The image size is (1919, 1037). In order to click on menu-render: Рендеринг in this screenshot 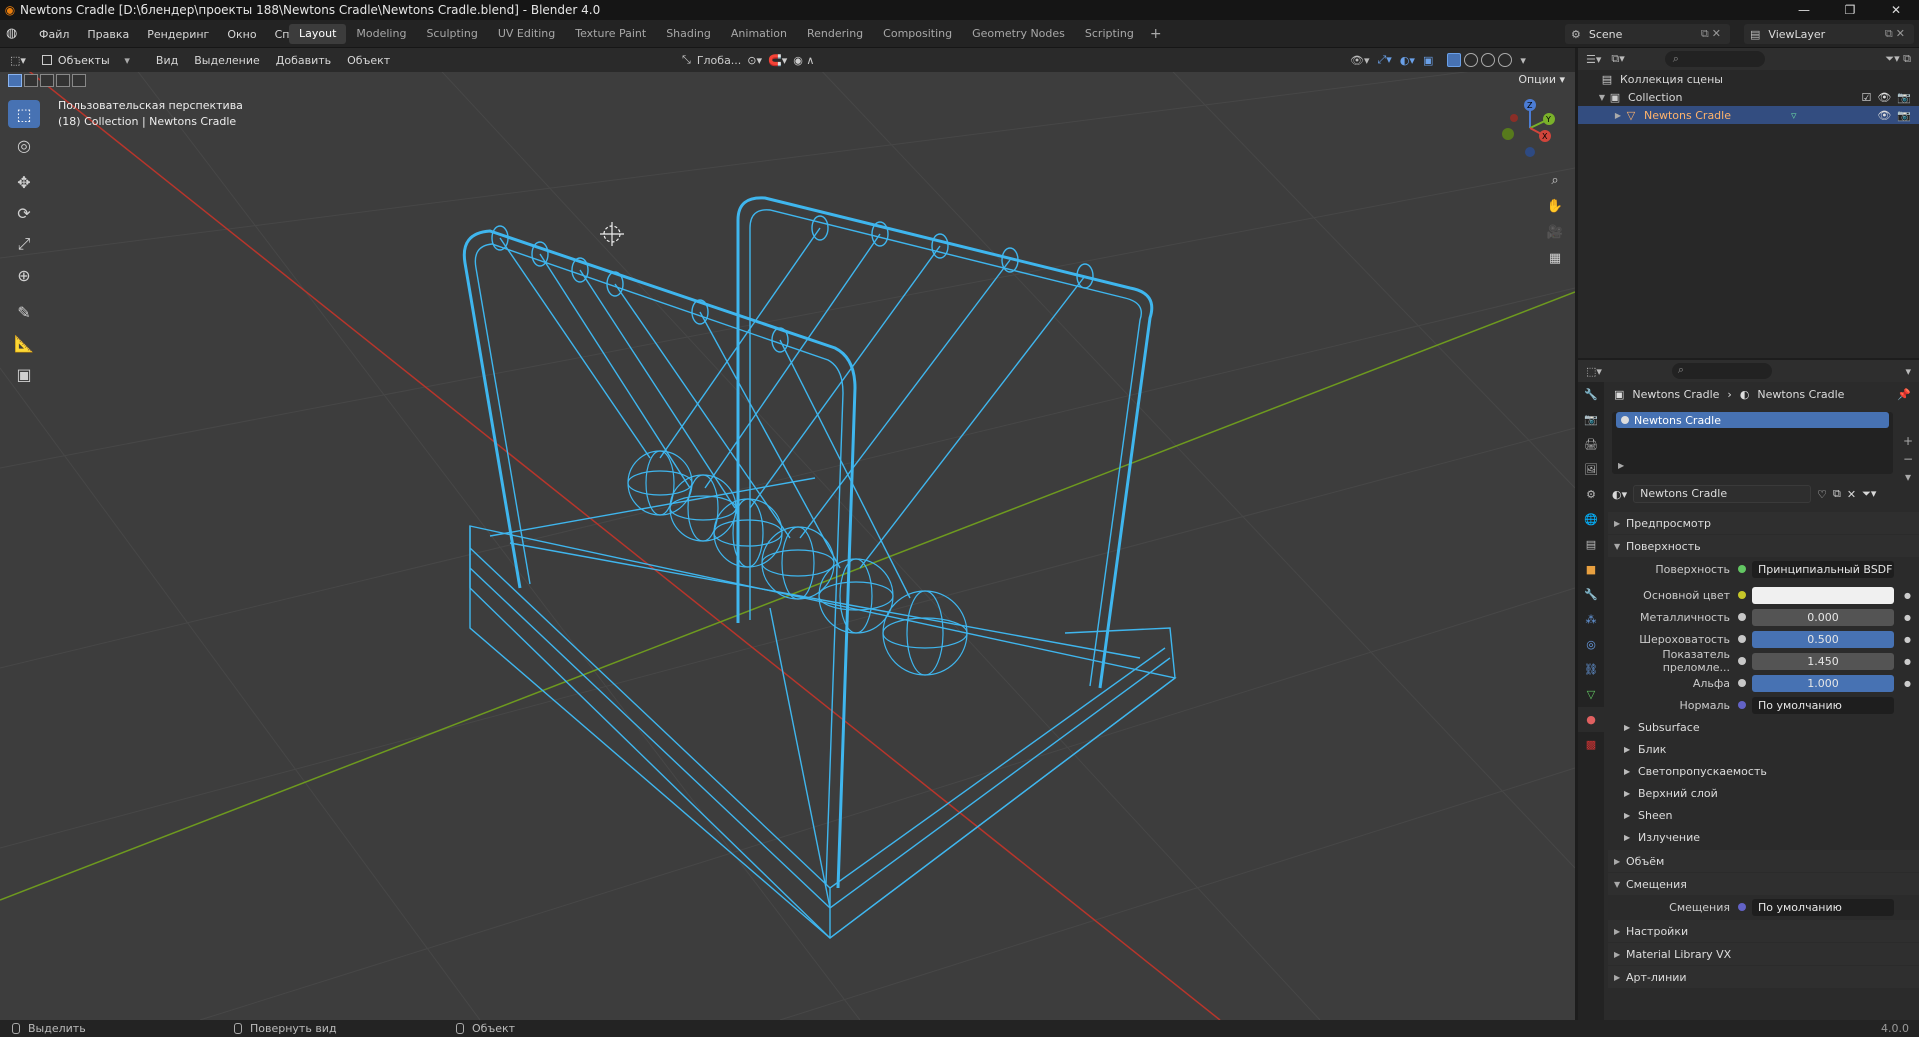, I will do `click(178, 34)`.